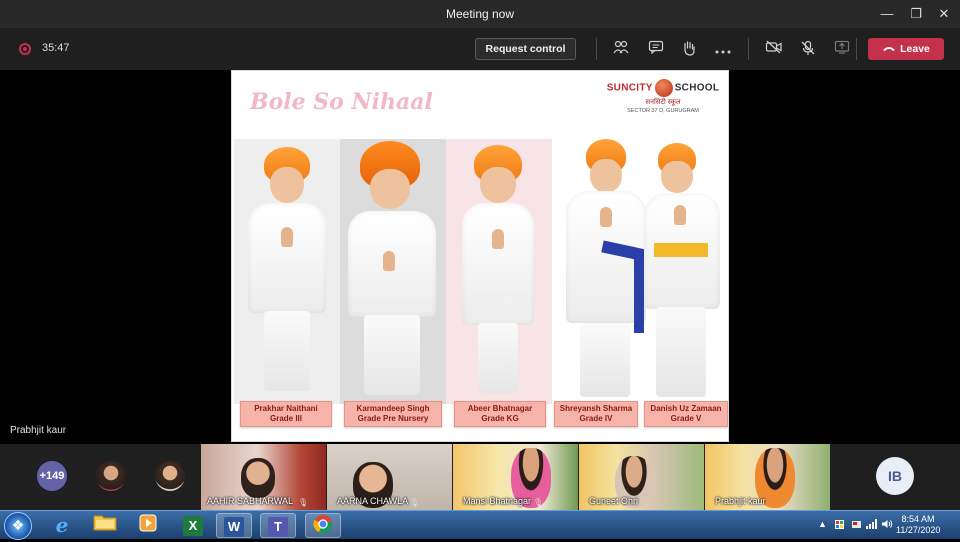  Describe the element at coordinates (148, 525) in the screenshot. I see `media-player-icon` at that location.